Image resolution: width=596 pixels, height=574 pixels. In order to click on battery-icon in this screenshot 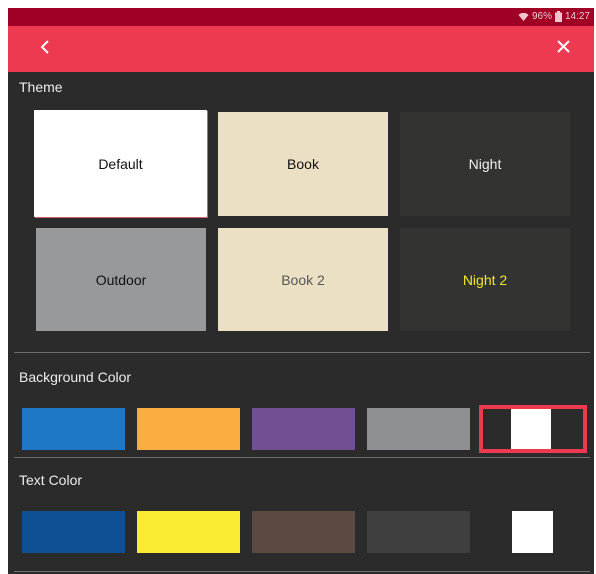, I will do `click(558, 16)`.